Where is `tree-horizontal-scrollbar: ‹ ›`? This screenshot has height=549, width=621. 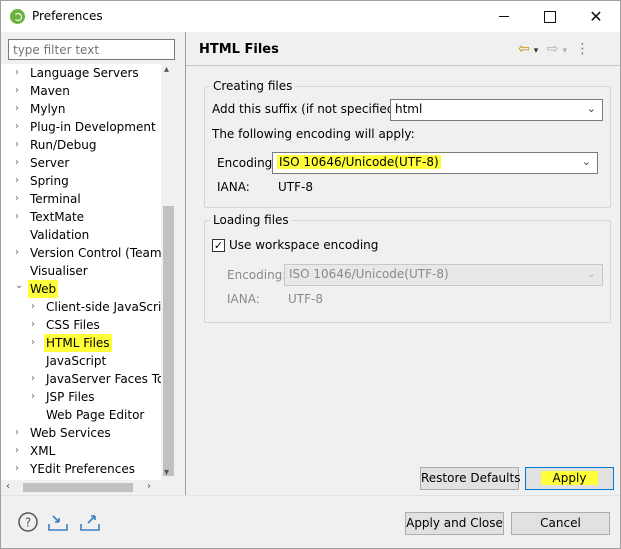
tree-horizontal-scrollbar: ‹ › is located at coordinates (88, 487).